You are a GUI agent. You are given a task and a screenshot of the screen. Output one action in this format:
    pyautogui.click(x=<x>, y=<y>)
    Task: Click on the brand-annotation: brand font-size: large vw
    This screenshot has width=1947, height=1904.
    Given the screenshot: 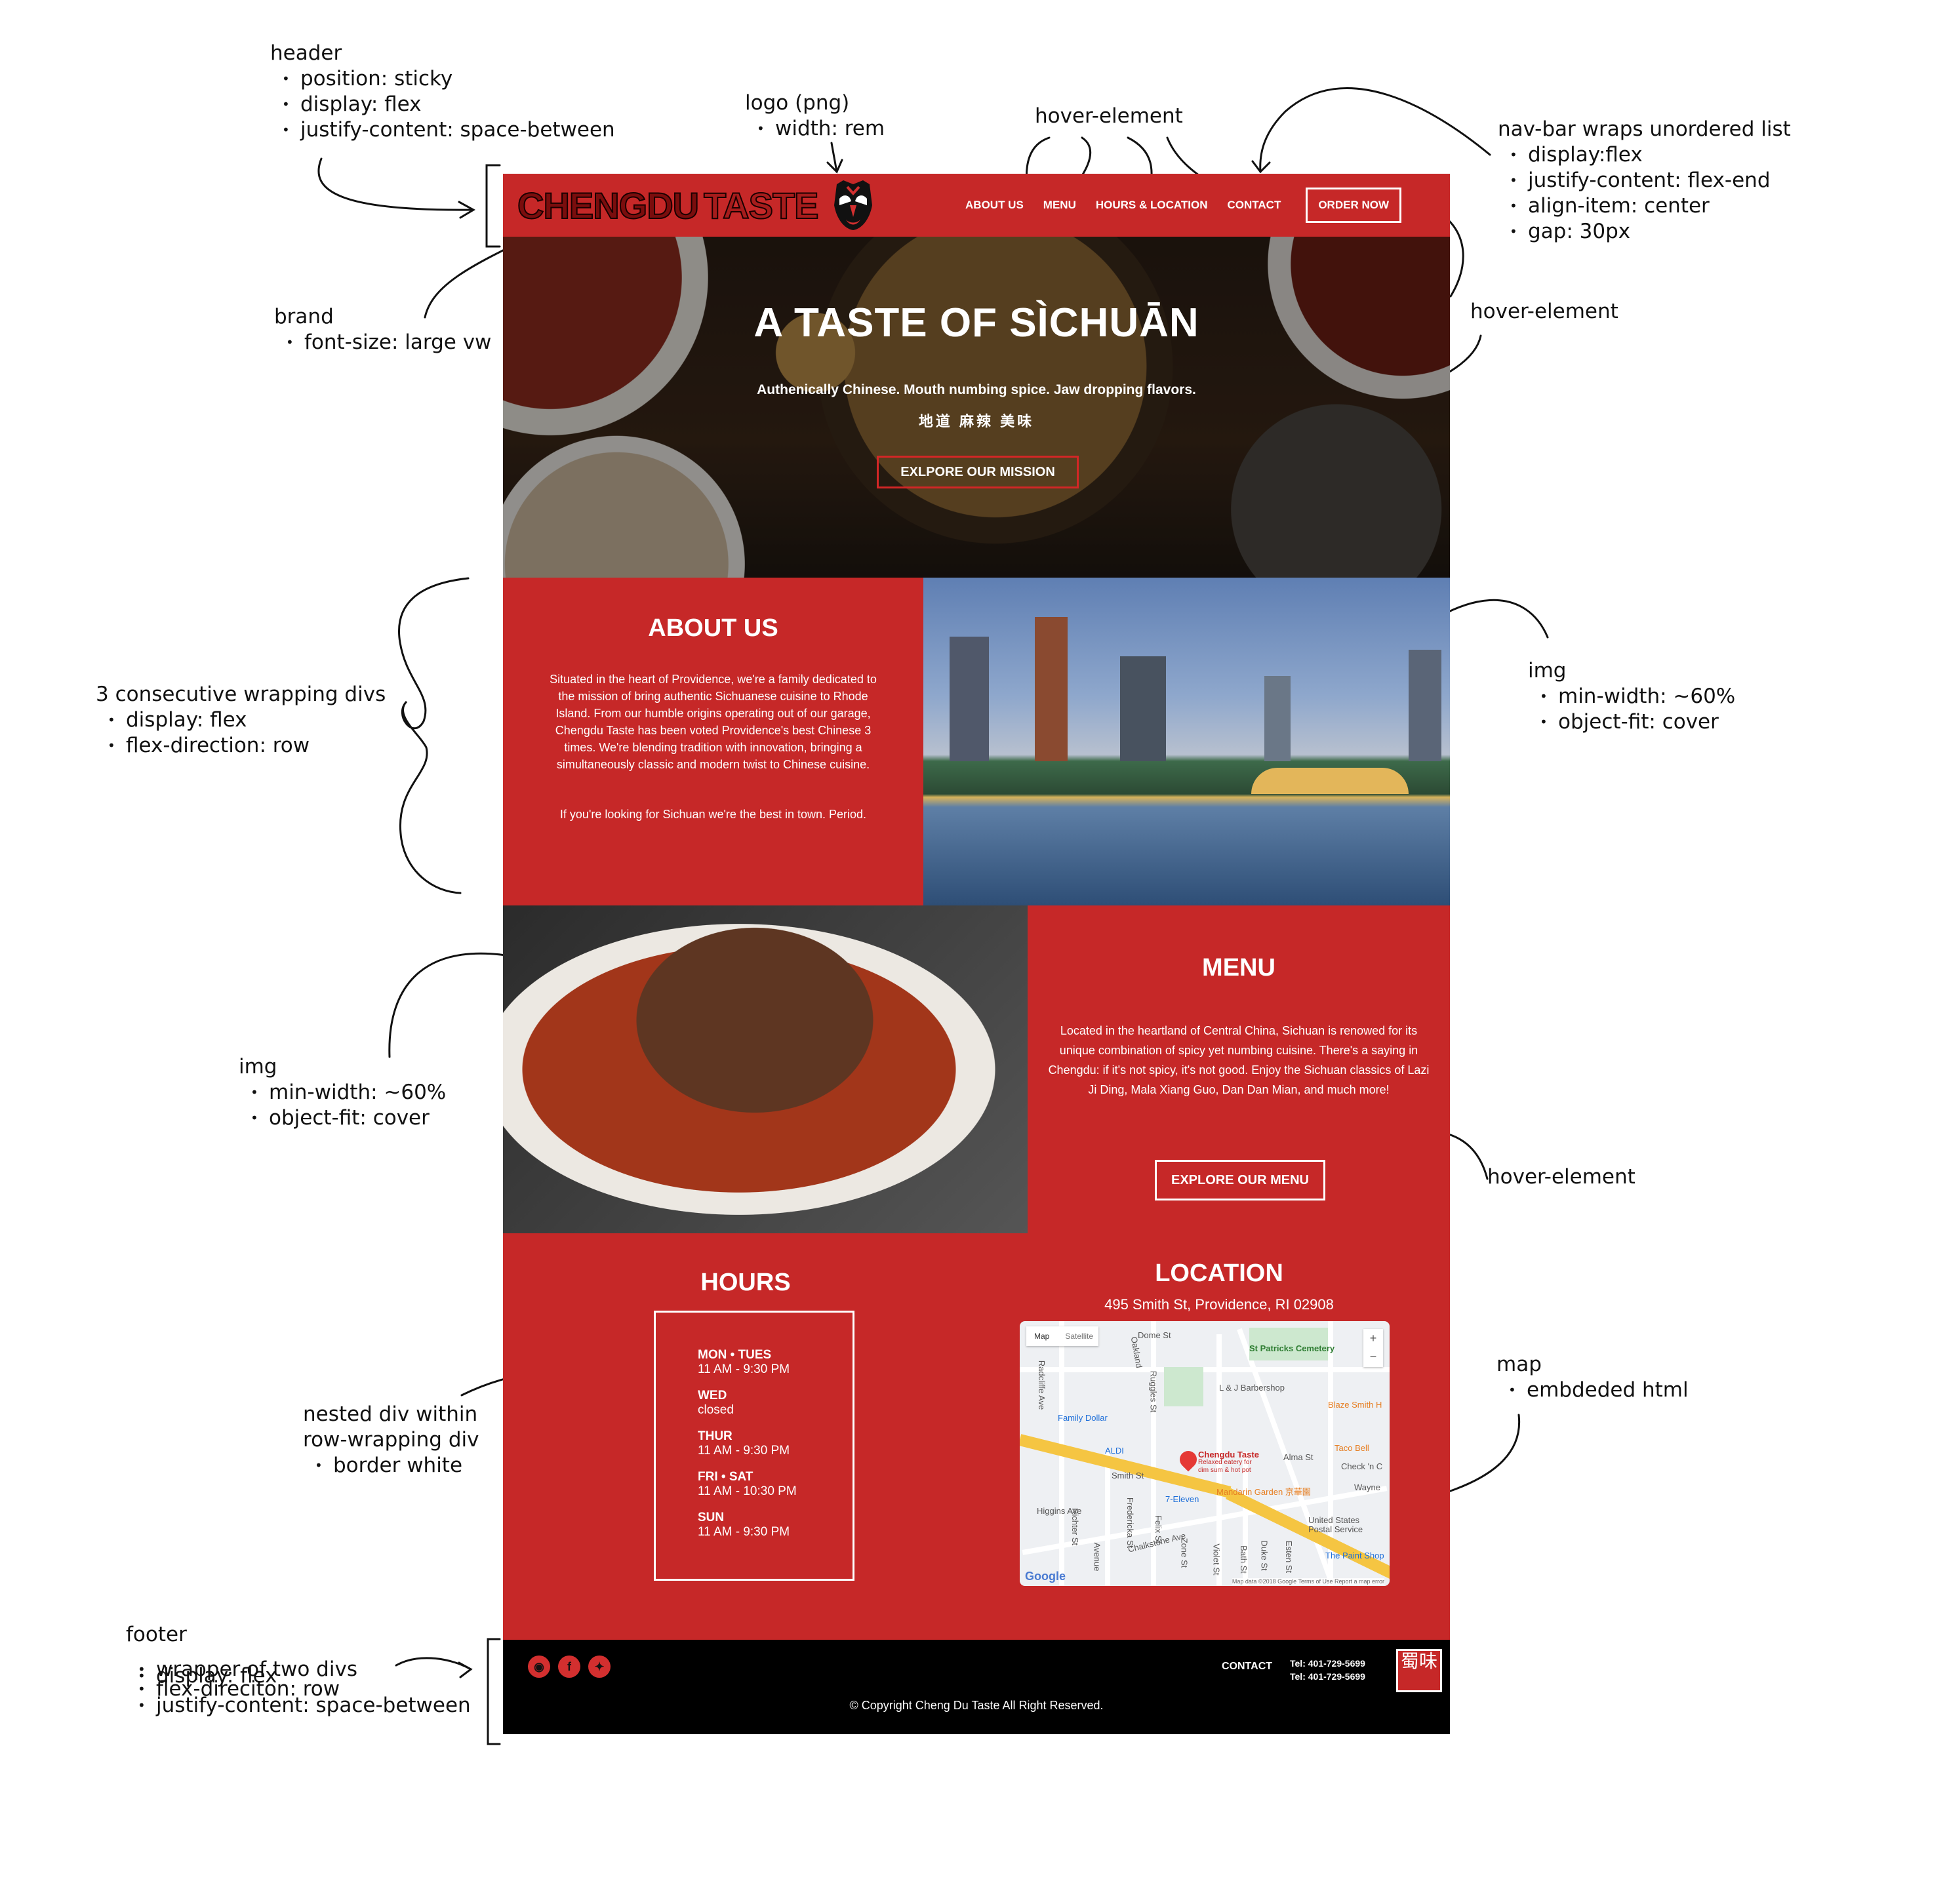 What is the action you would take?
    pyautogui.click(x=382, y=329)
    